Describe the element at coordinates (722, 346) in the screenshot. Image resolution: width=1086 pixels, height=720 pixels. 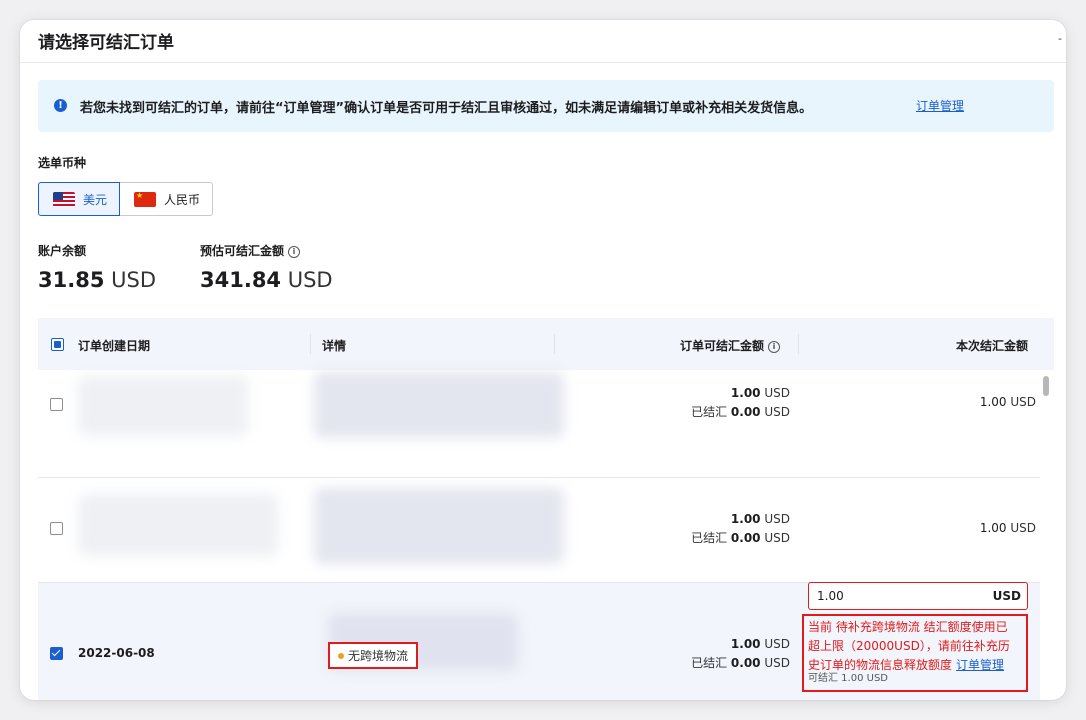
I see `column-header-order-amount-text: 订单可结汇金额` at that location.